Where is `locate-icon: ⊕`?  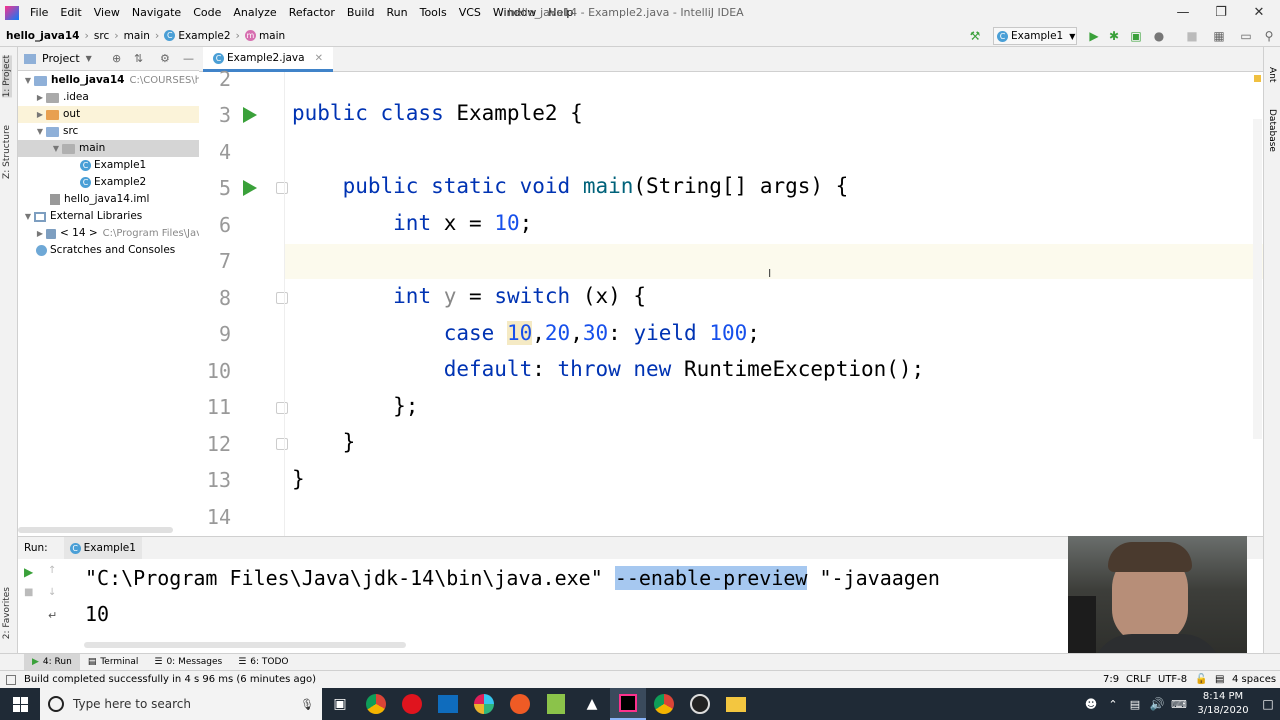 locate-icon: ⊕ is located at coordinates (116, 58).